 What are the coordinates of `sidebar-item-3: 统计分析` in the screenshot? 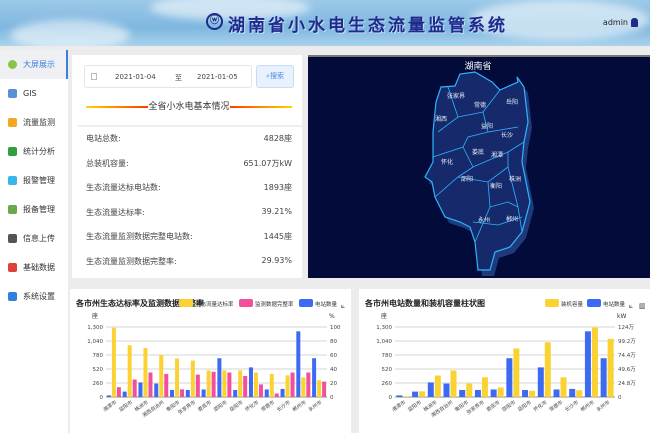 It's located at (34, 151).